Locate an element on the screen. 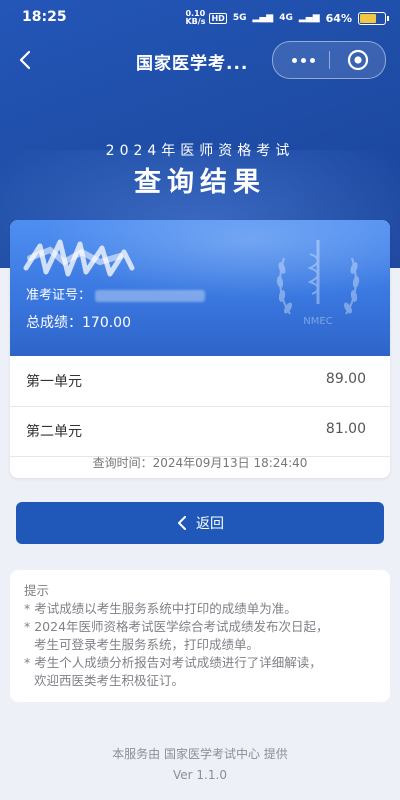 The width and height of the screenshot is (400, 800). list-item: 第二单元 81.00 is located at coordinates (200, 431).